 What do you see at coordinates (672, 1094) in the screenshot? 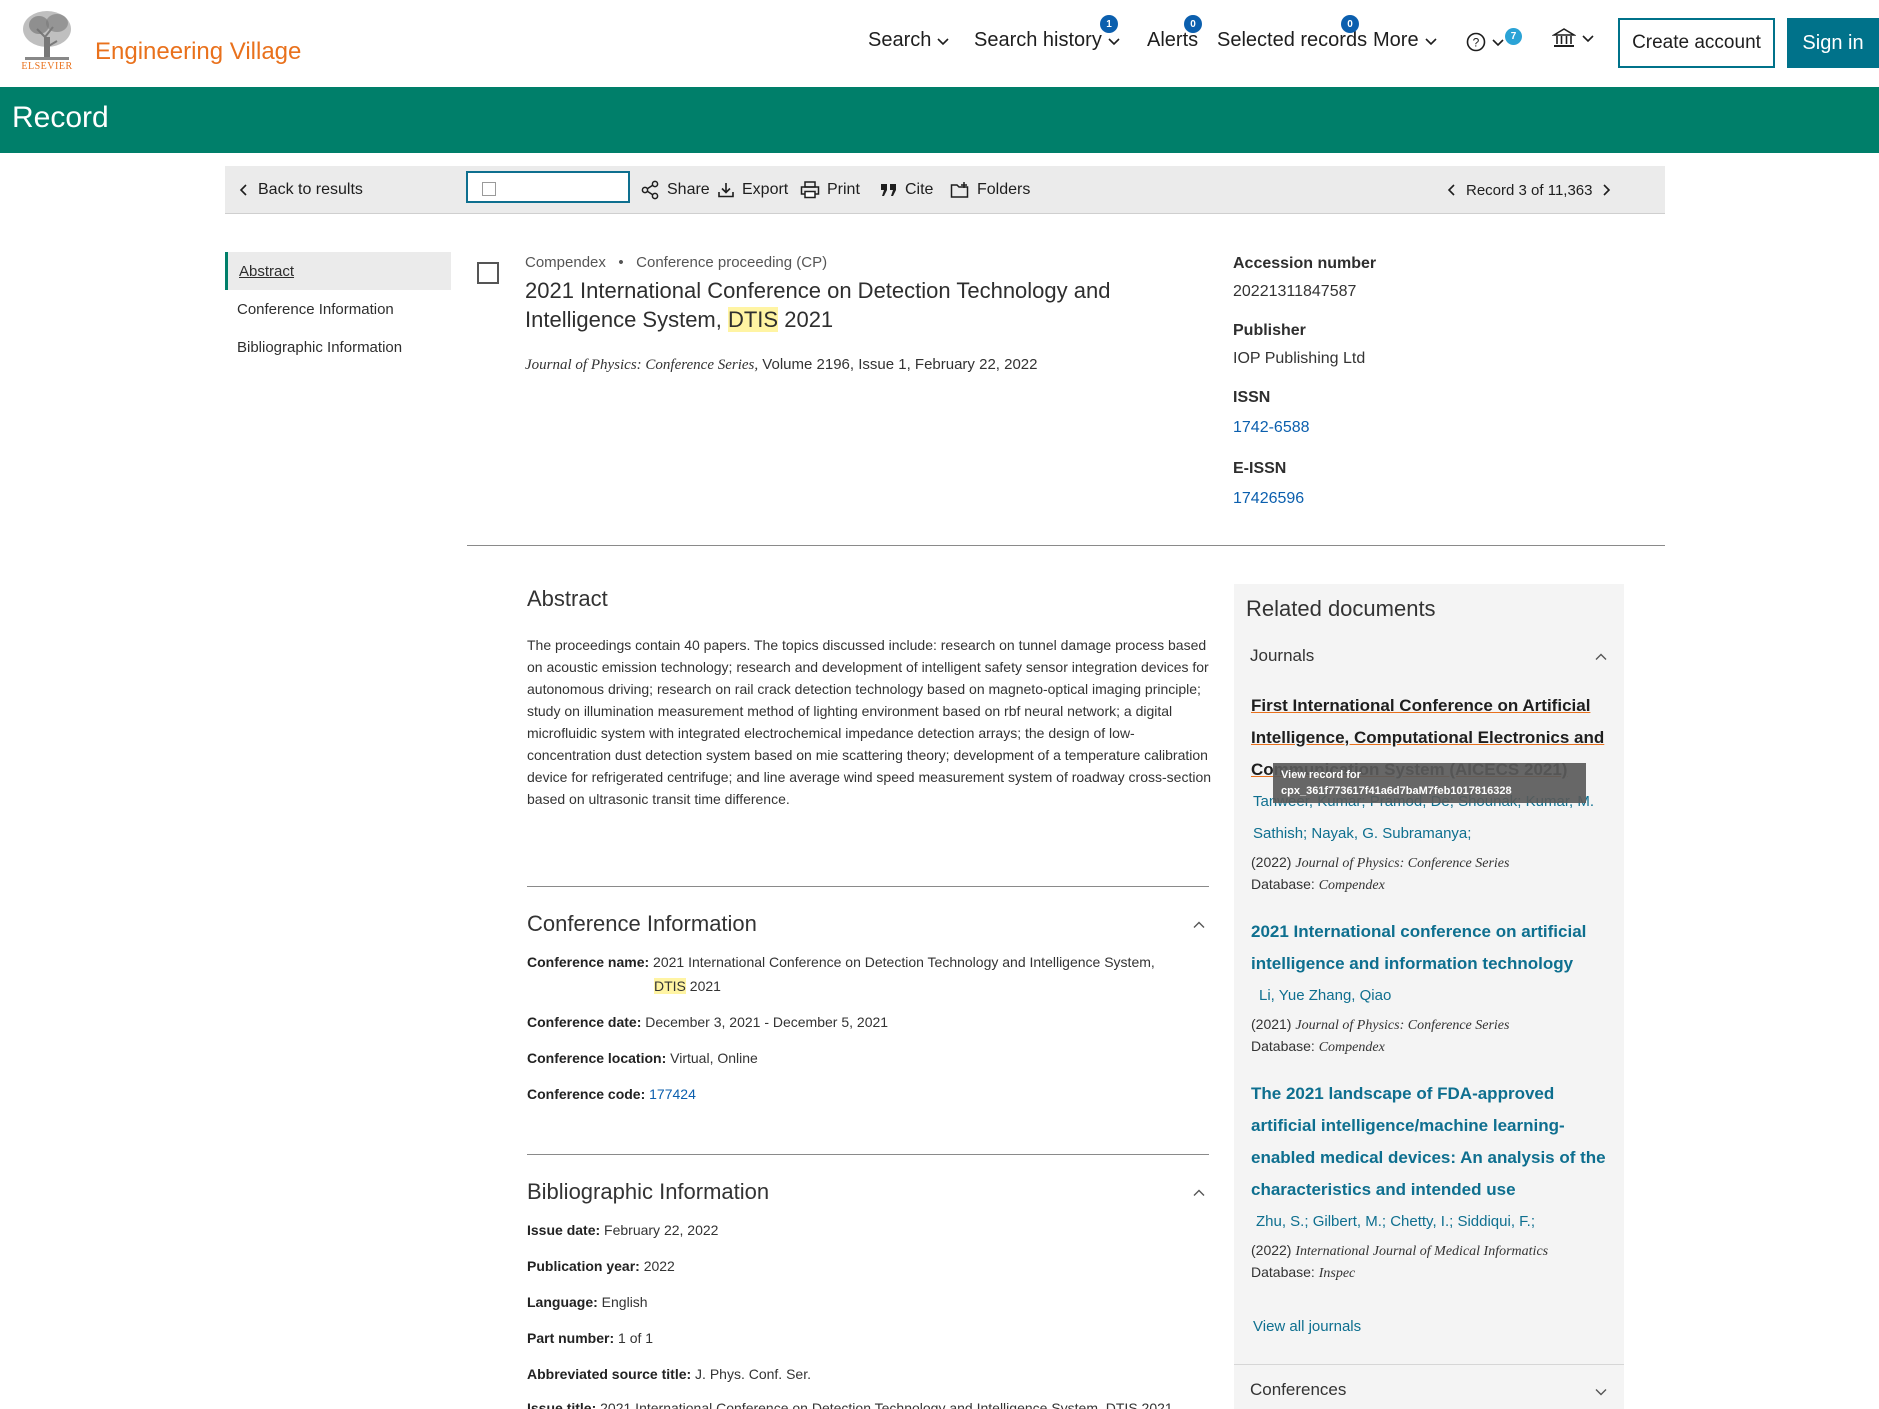
I see `conference-code-link: 177424` at bounding box center [672, 1094].